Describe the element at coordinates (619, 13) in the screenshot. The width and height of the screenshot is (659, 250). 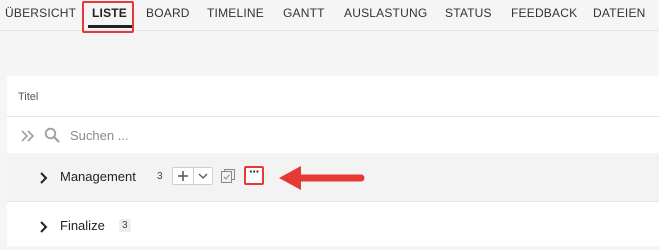
I see `tab-dateien: DATEIEN` at that location.